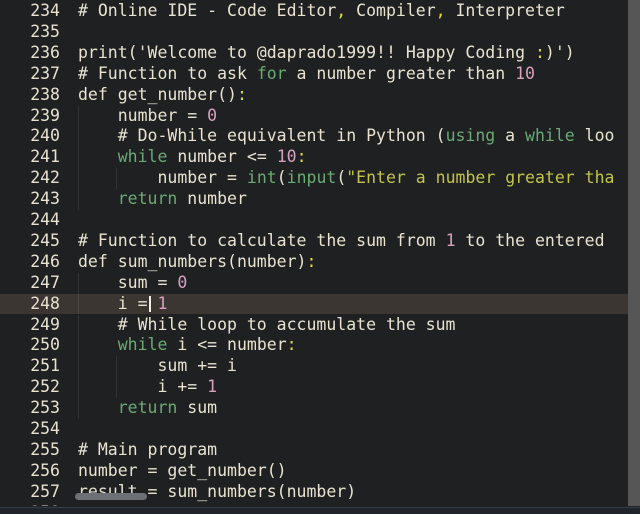 The image size is (640, 514). I want to click on bottom-strip, so click(320, 511).